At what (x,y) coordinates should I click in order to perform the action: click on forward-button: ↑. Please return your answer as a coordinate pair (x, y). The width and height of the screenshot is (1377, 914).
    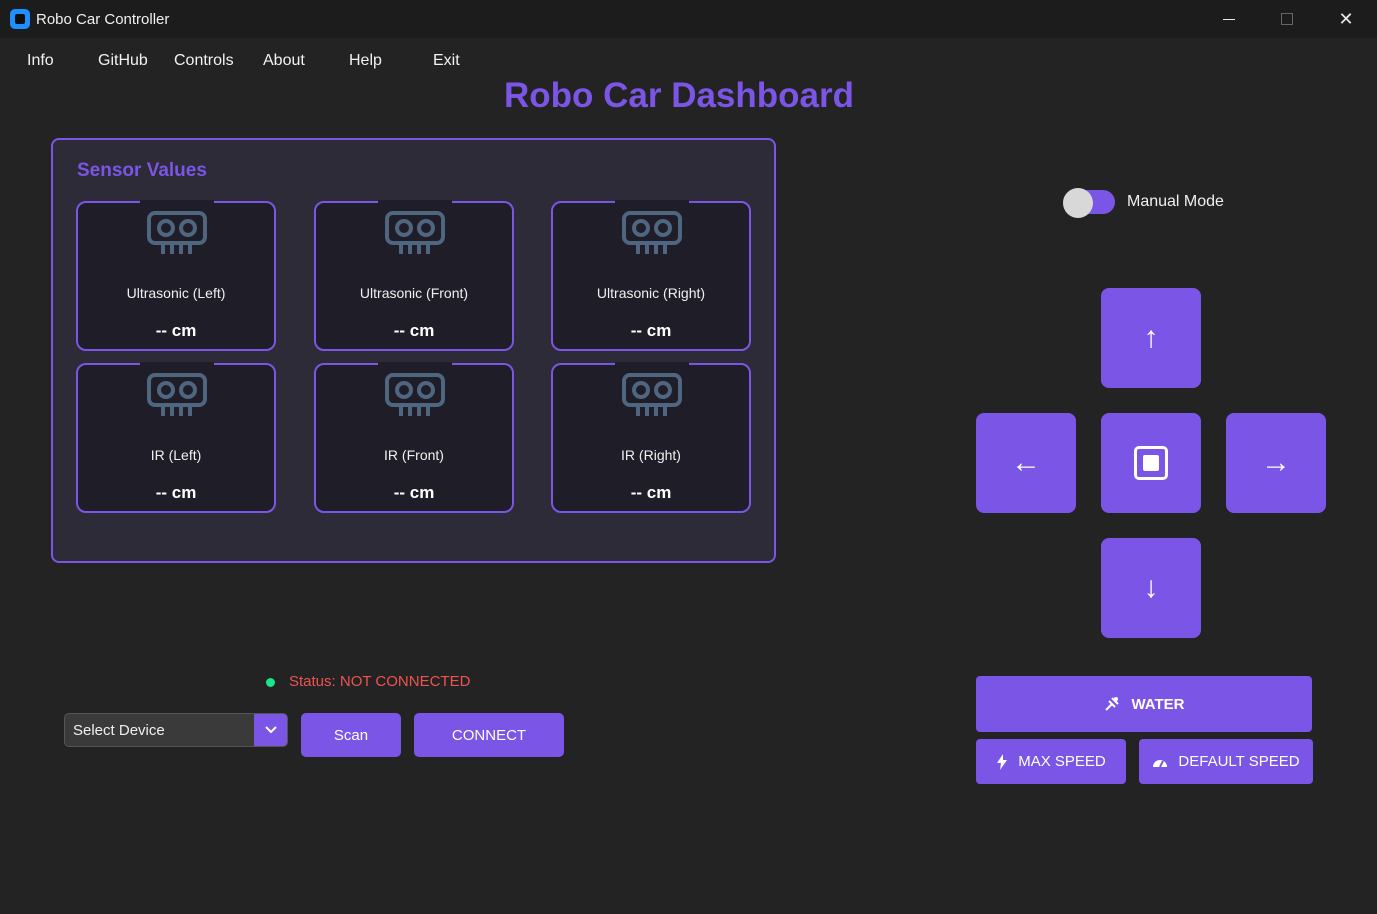
    Looking at the image, I should click on (1151, 338).